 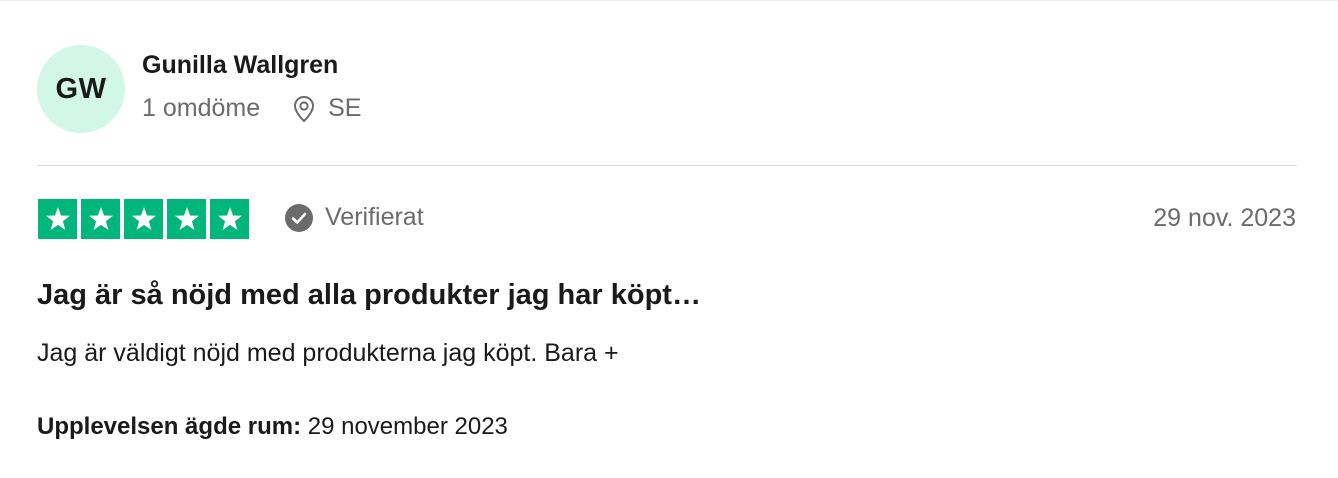 I want to click on verified-label: Verifierat, so click(x=374, y=217).